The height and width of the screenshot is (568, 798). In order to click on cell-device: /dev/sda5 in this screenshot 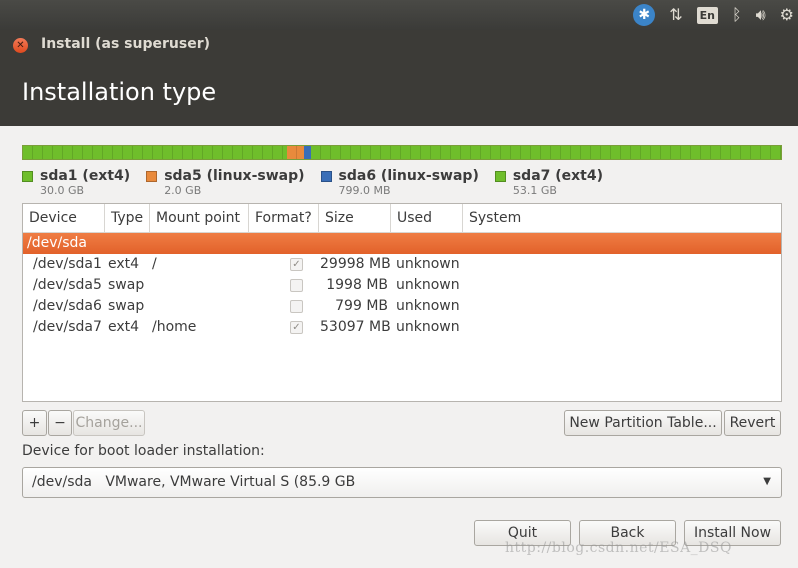, I will do `click(67, 285)`.